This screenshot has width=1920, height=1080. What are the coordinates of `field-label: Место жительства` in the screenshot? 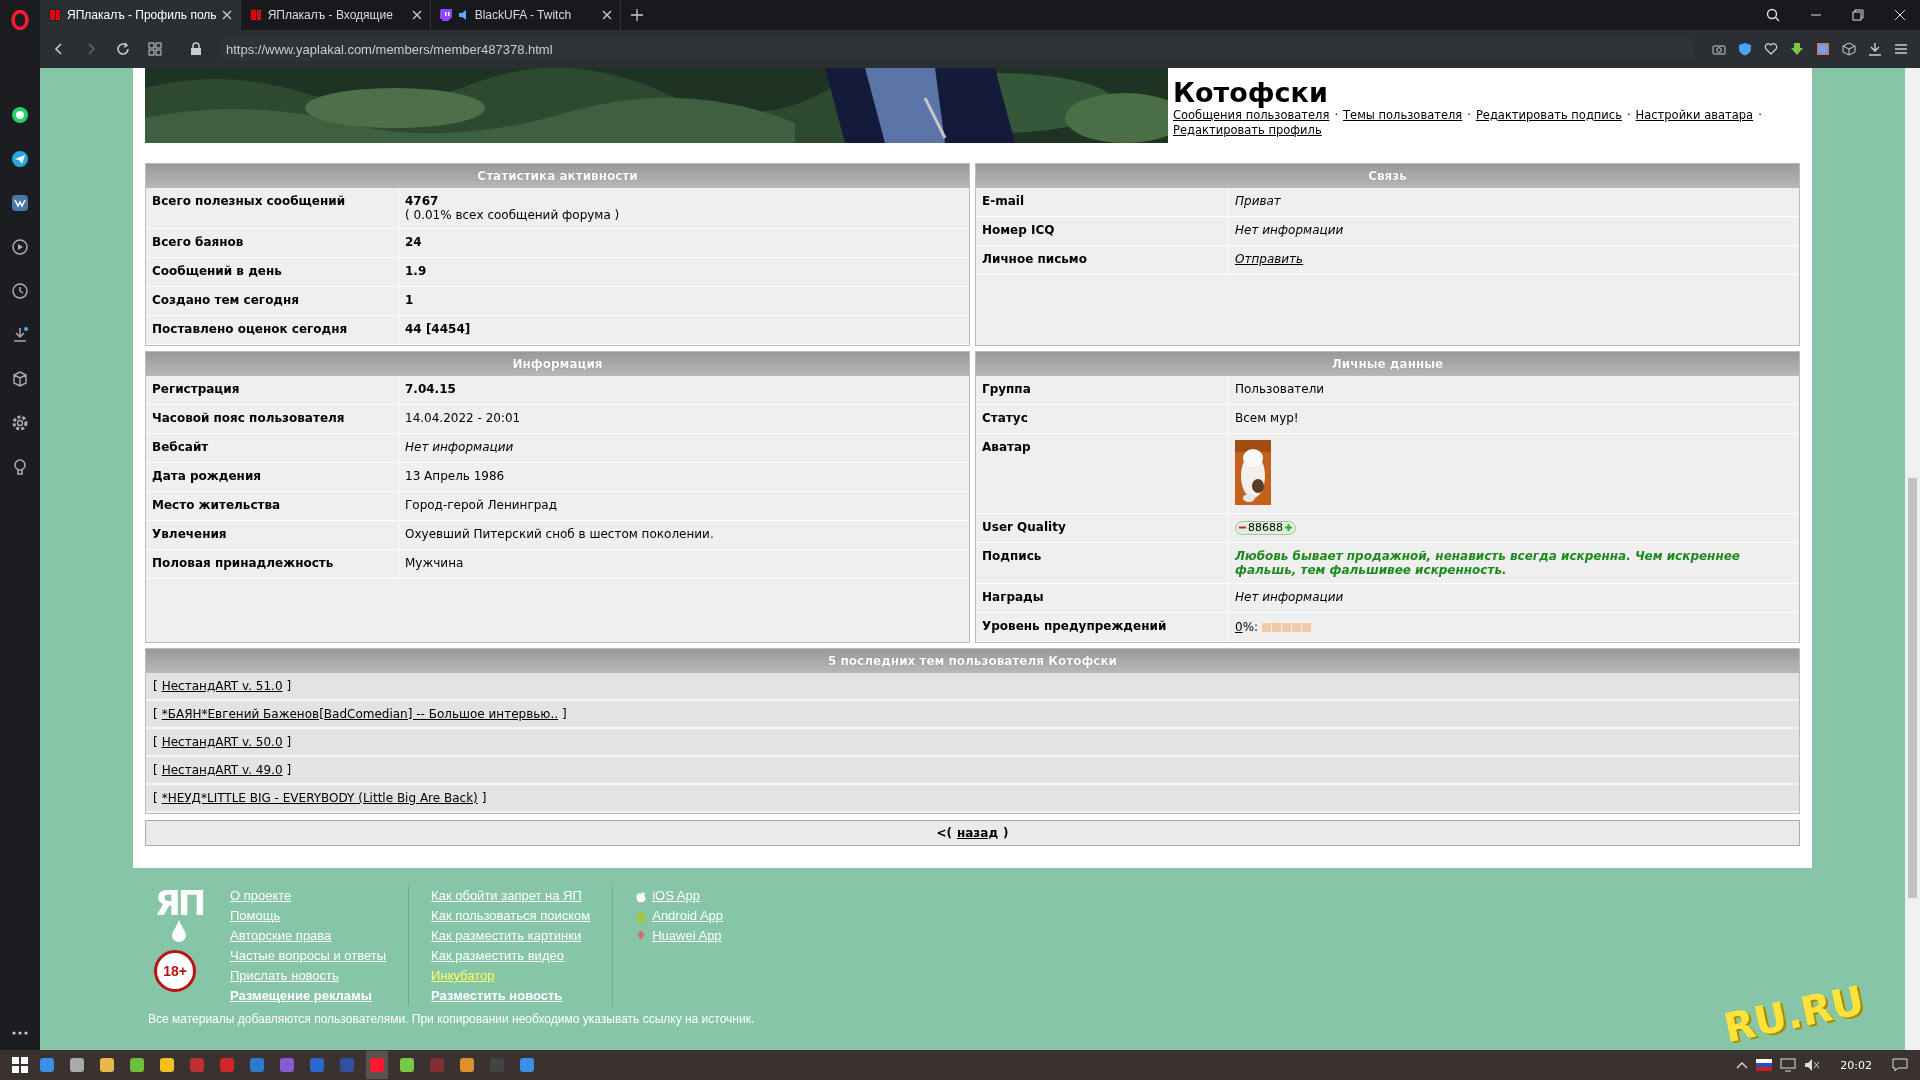 It's located at (272, 506).